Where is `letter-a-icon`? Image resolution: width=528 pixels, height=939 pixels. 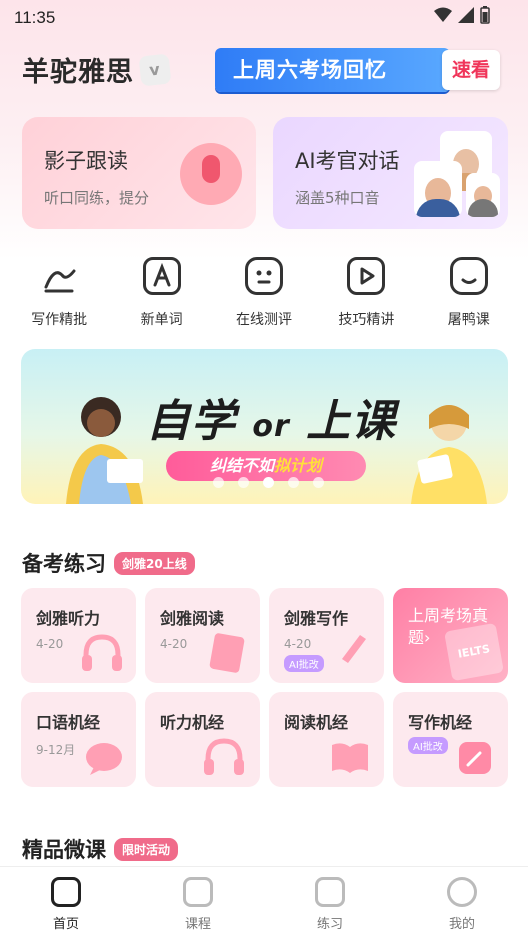
letter-a-icon is located at coordinates (161, 276).